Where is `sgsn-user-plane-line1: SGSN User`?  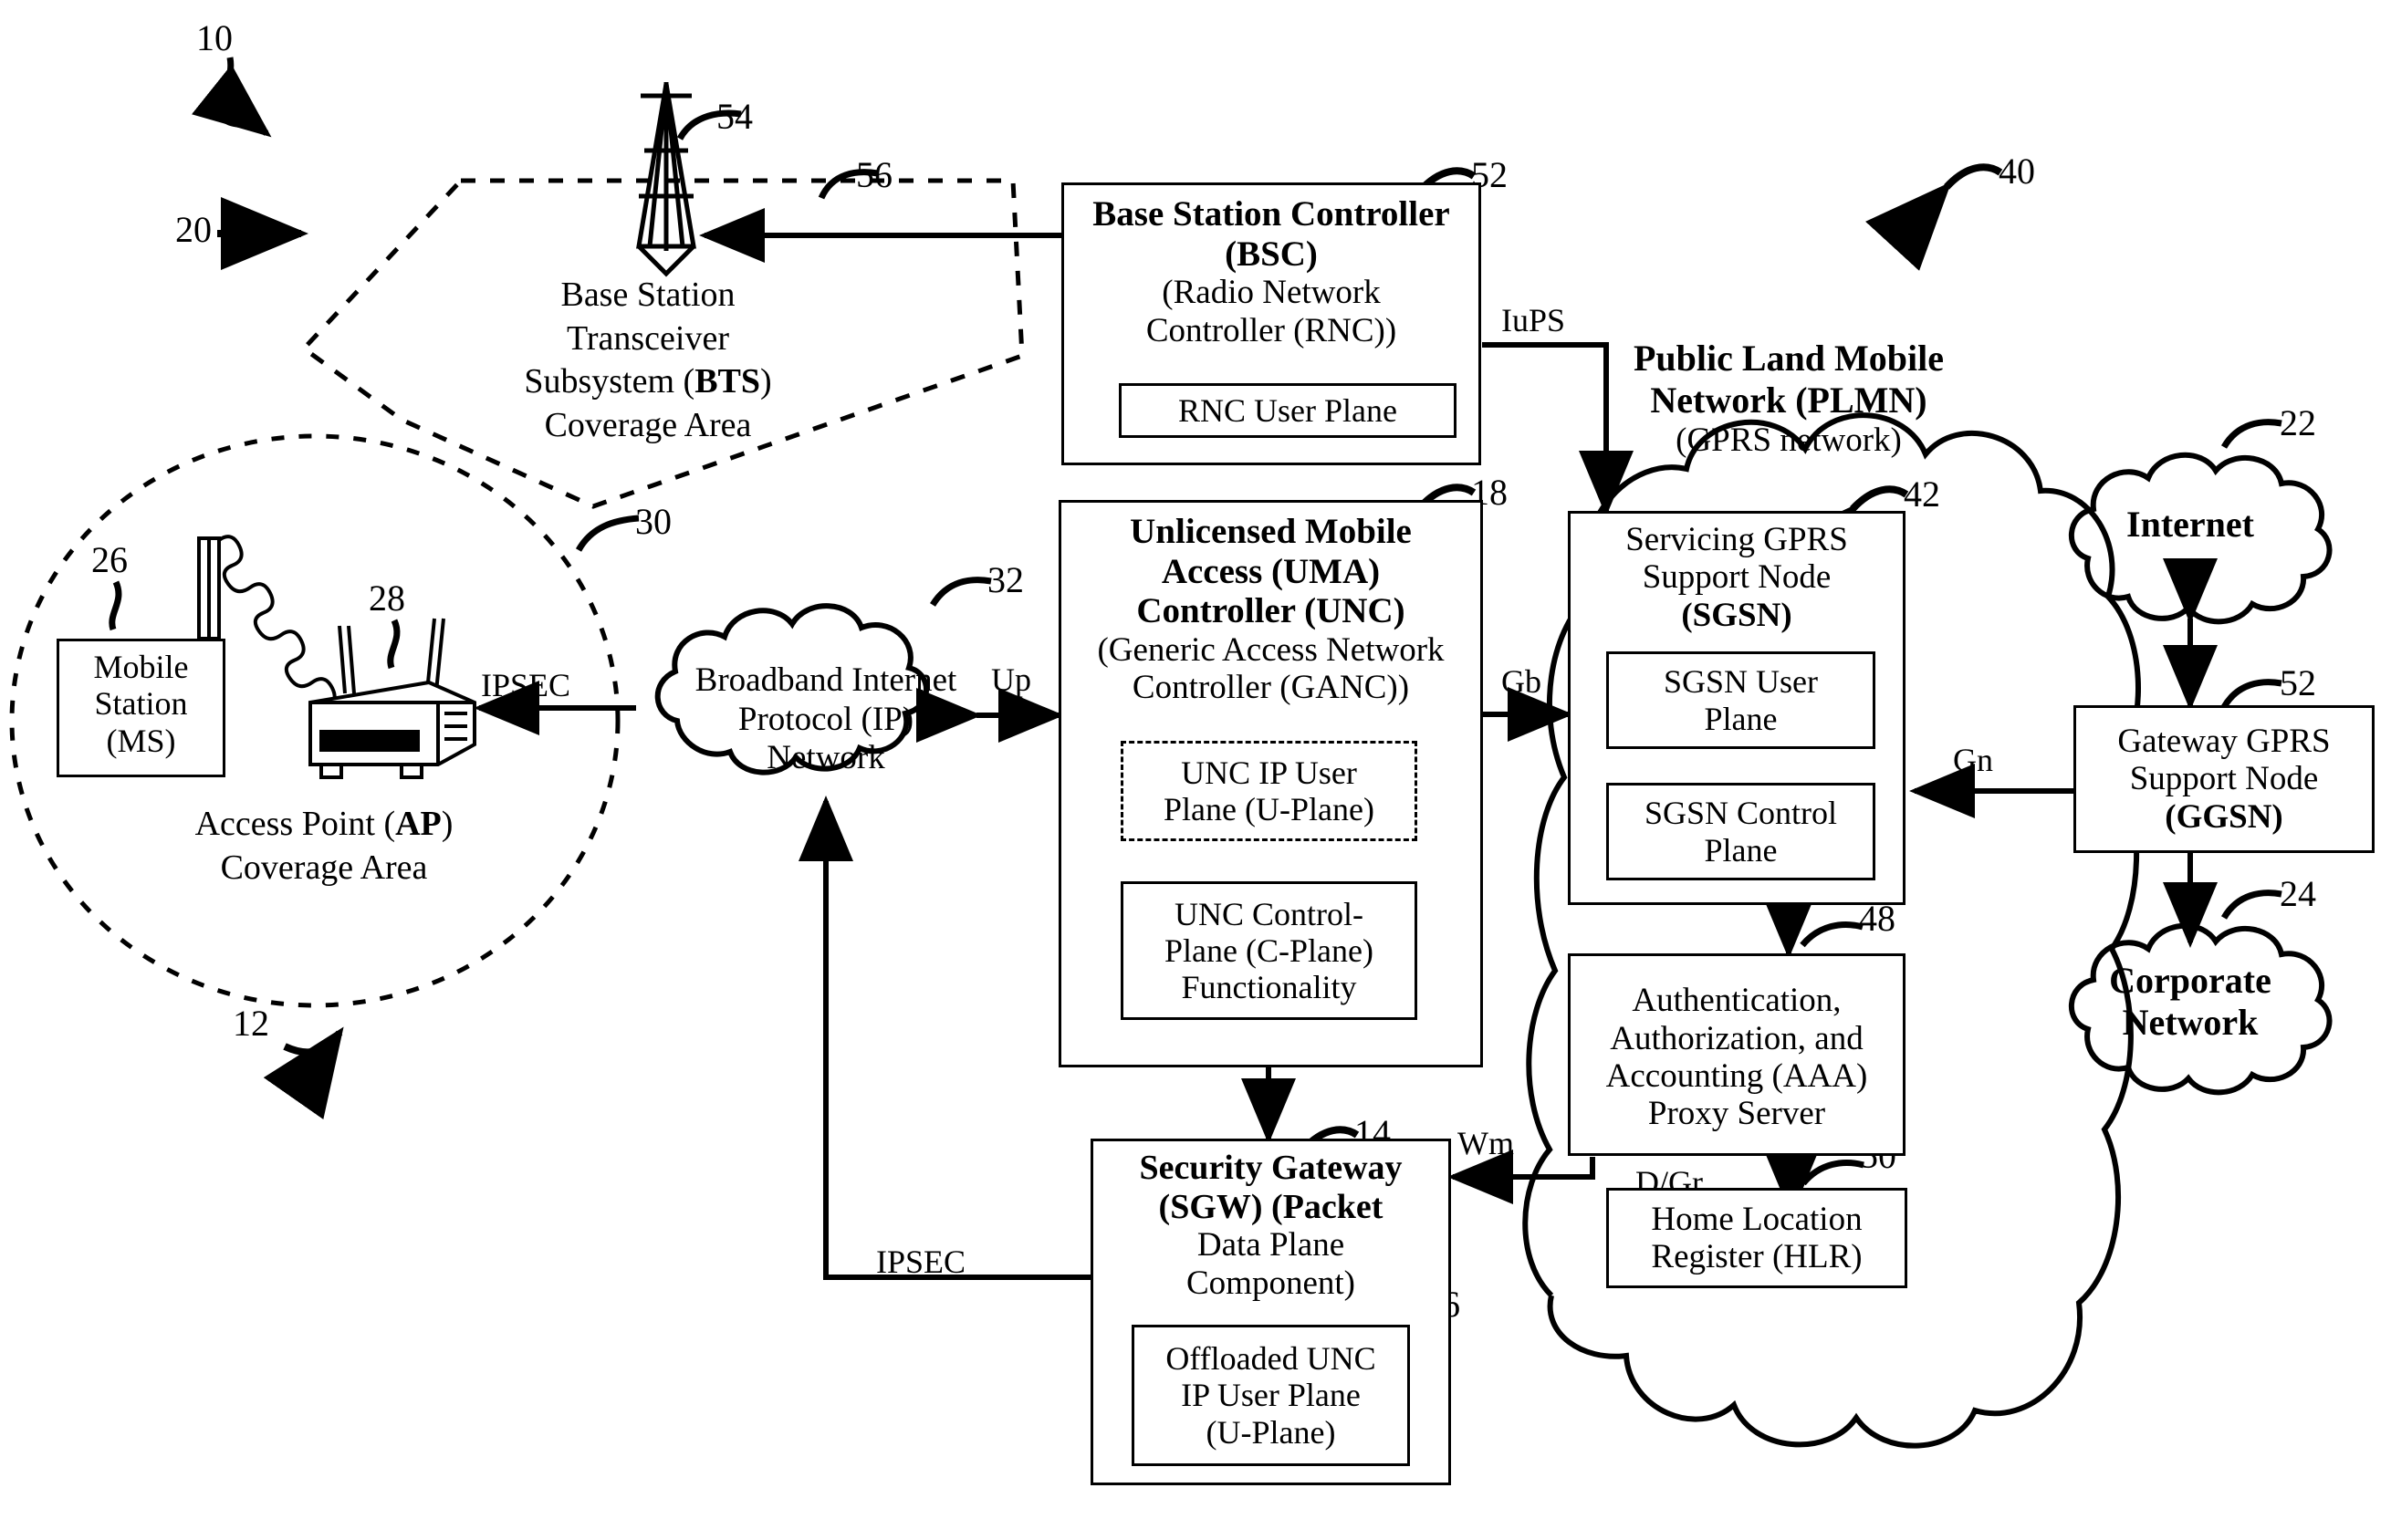
sgsn-user-plane-line1: SGSN User is located at coordinates (1741, 682).